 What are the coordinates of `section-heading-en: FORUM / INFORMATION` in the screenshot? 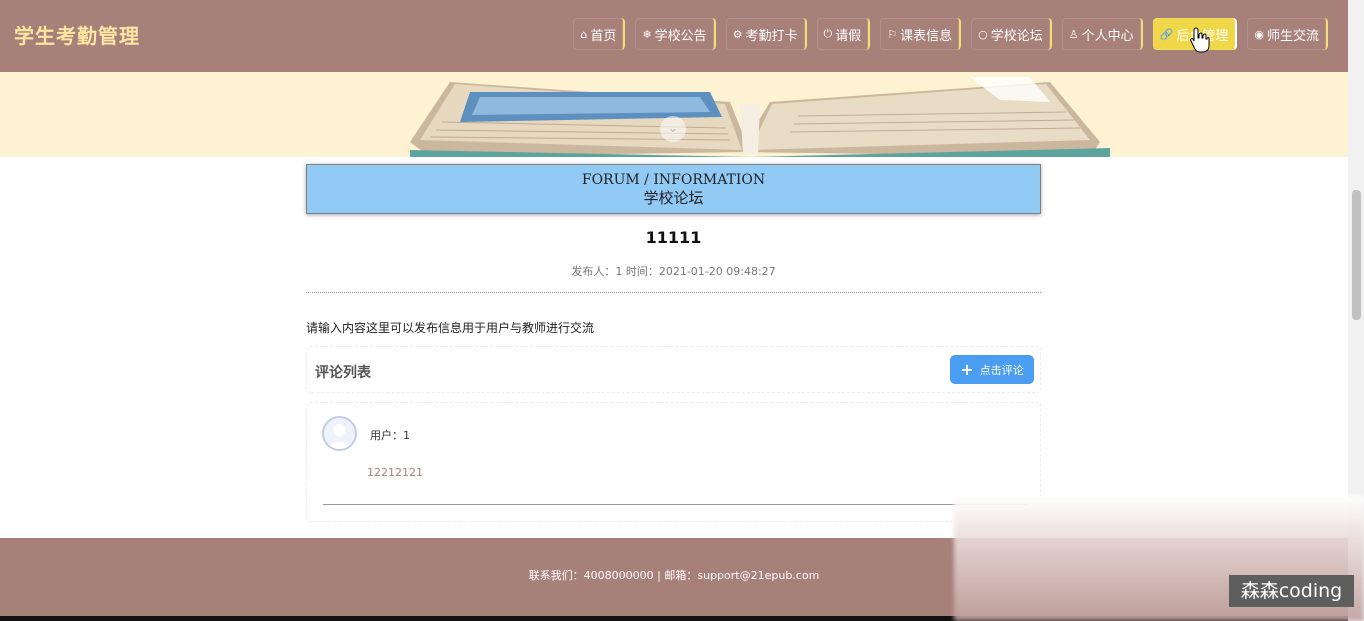 It's located at (673, 180).